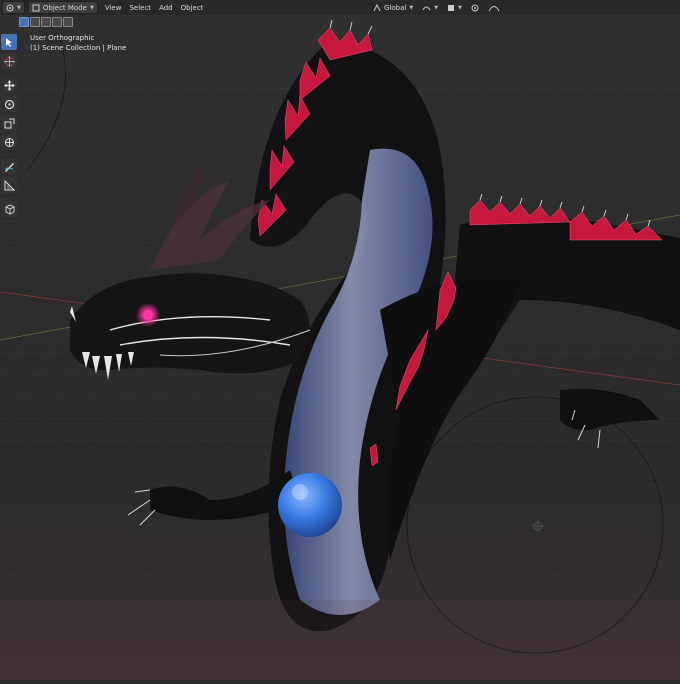  I want to click on mode-label: Object Mode, so click(64, 7).